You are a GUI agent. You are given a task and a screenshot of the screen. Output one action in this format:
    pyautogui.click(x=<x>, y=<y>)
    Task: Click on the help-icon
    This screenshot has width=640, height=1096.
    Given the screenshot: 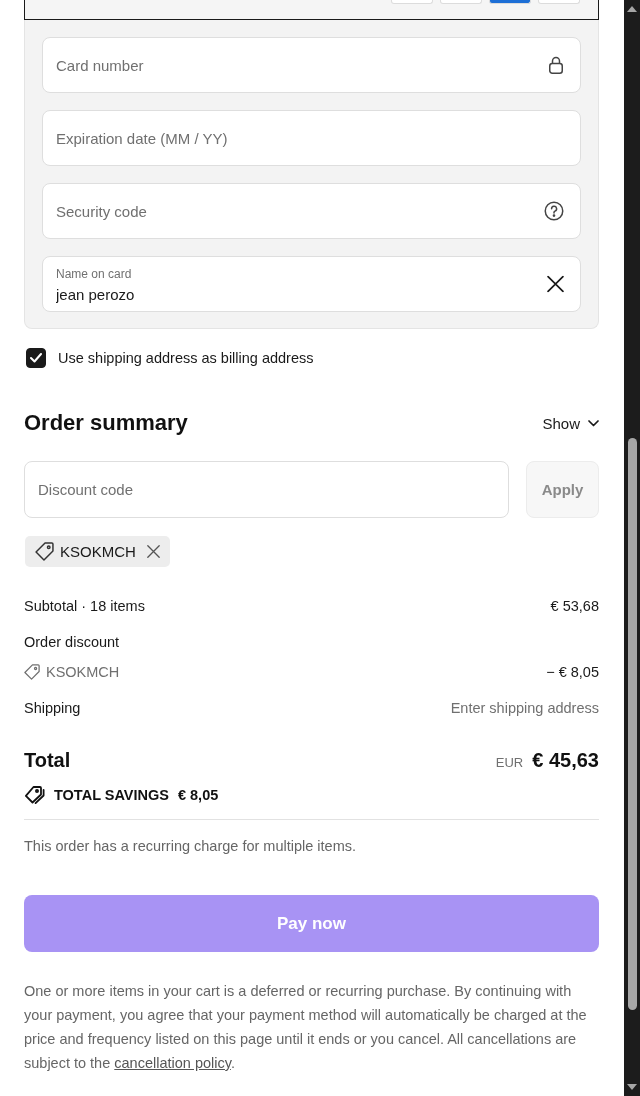 What is the action you would take?
    pyautogui.click(x=554, y=211)
    